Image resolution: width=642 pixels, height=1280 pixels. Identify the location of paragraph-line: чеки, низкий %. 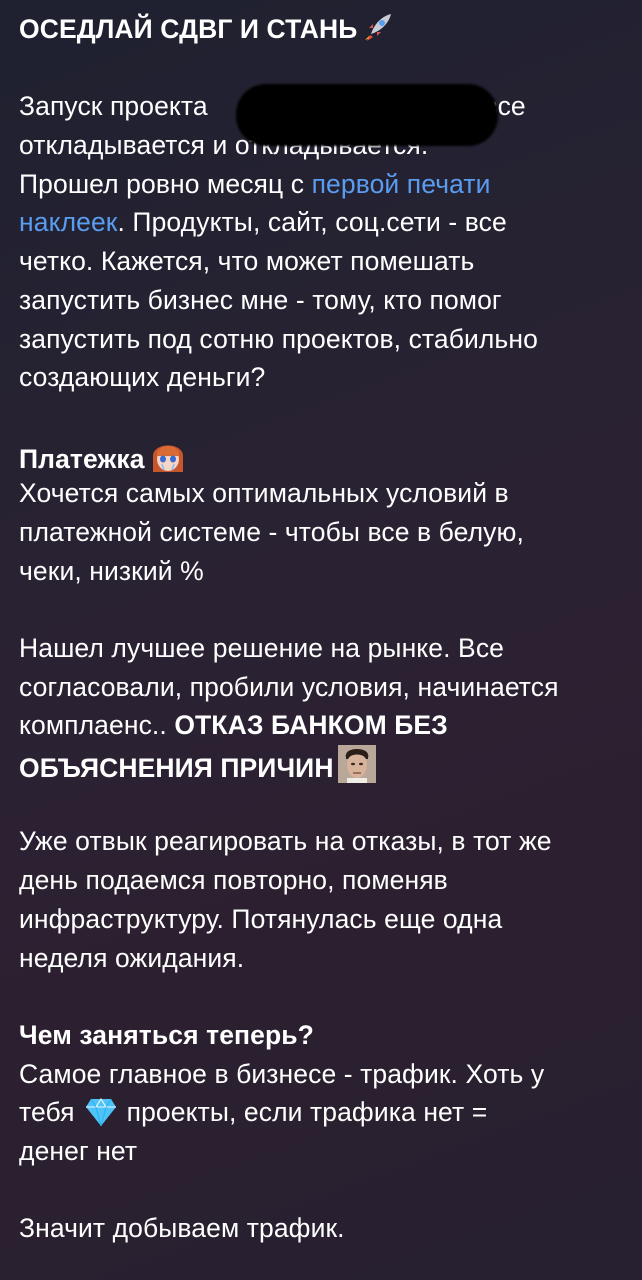
(111, 570).